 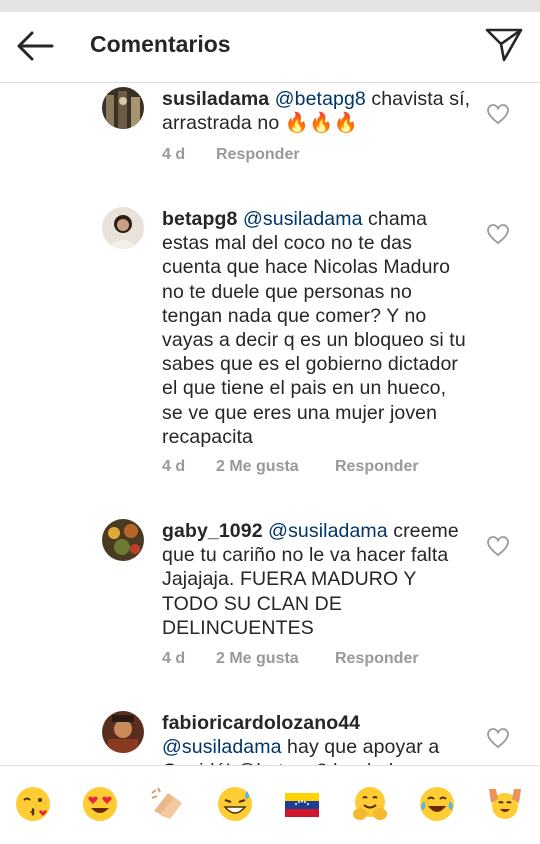 What do you see at coordinates (261, 723) in the screenshot?
I see `comment-username: fabioricardolozano44` at bounding box center [261, 723].